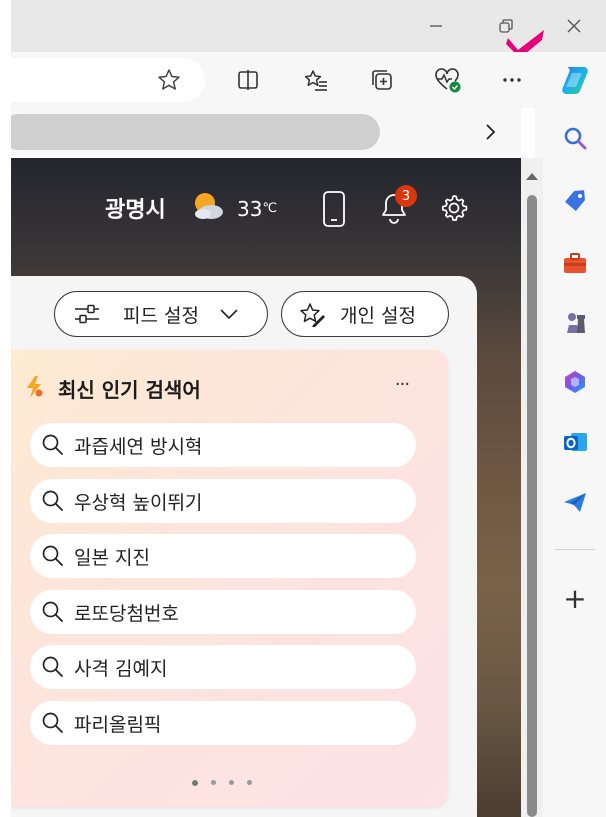 The width and height of the screenshot is (606, 817). What do you see at coordinates (118, 724) in the screenshot?
I see `trending-item-label: 파리올림픽` at bounding box center [118, 724].